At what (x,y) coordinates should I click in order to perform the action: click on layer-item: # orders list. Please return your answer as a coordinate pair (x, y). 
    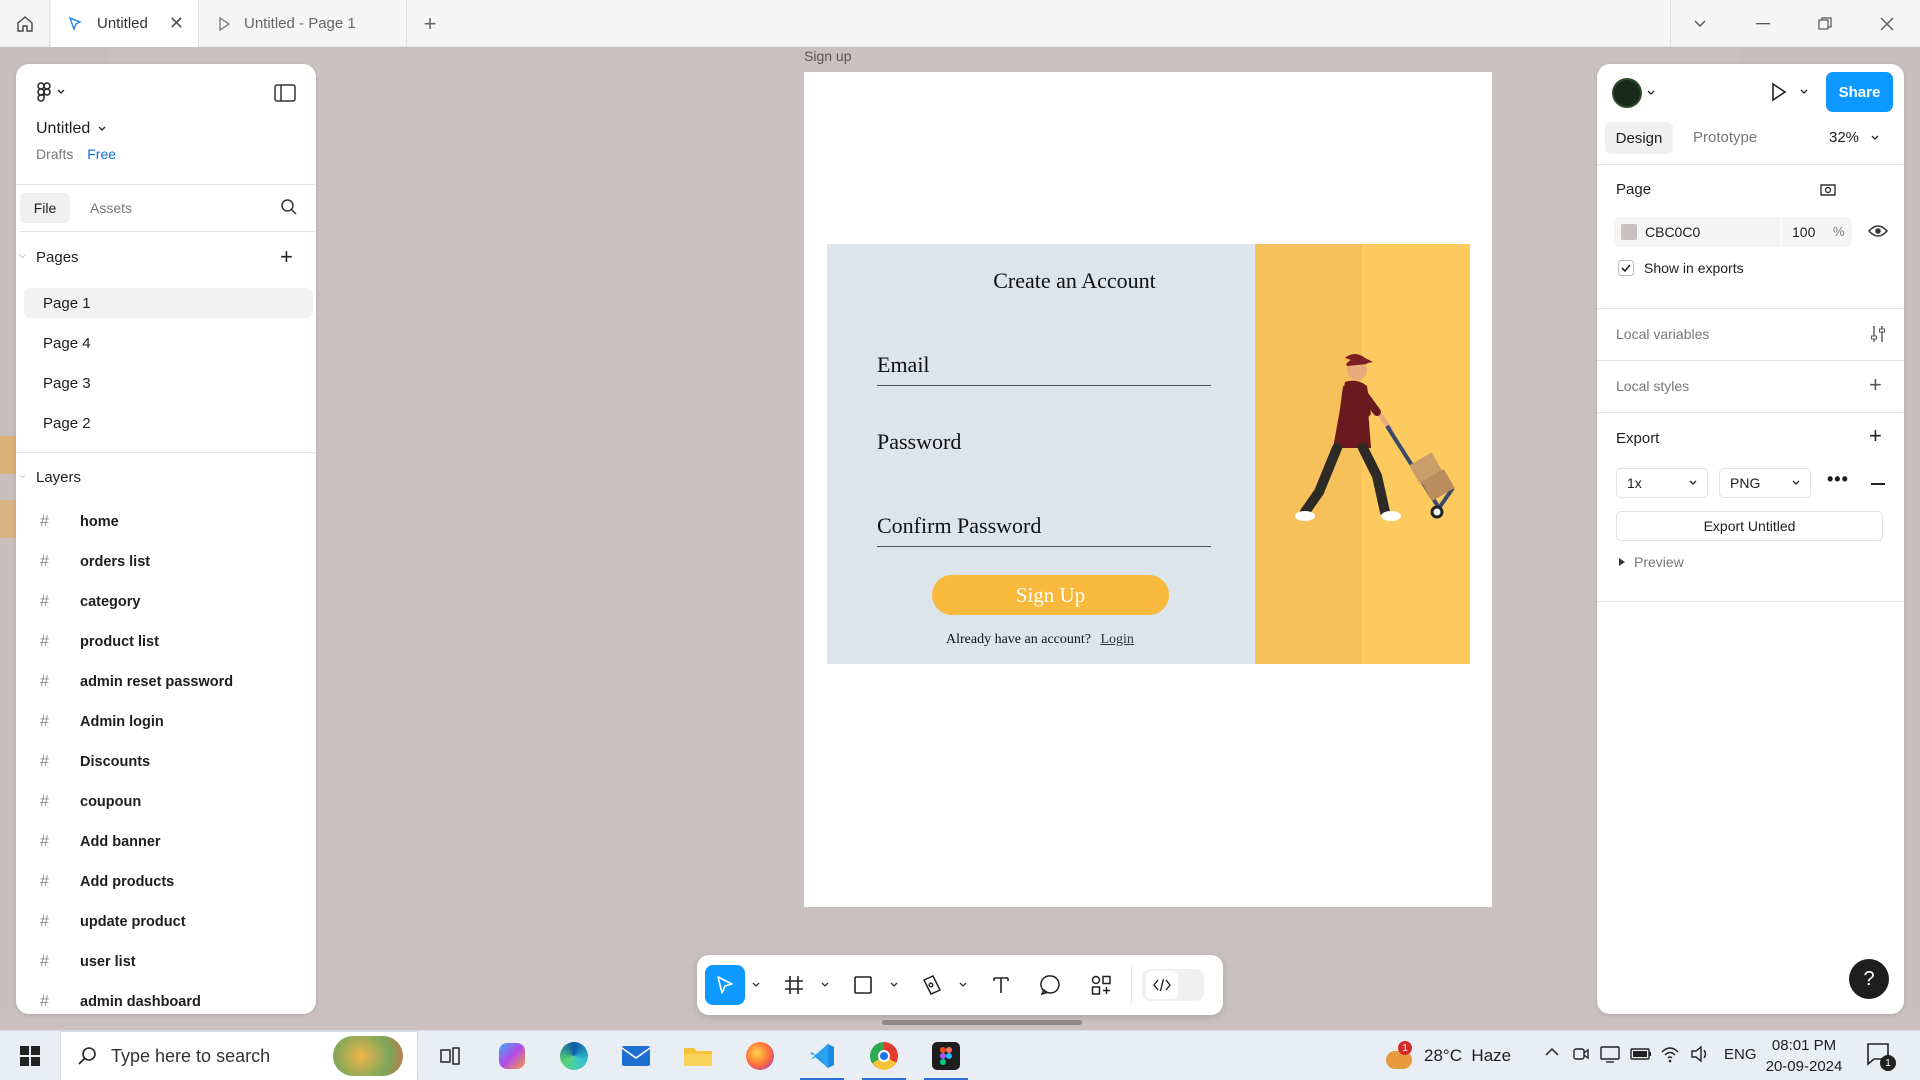
    Looking at the image, I should click on (95, 562).